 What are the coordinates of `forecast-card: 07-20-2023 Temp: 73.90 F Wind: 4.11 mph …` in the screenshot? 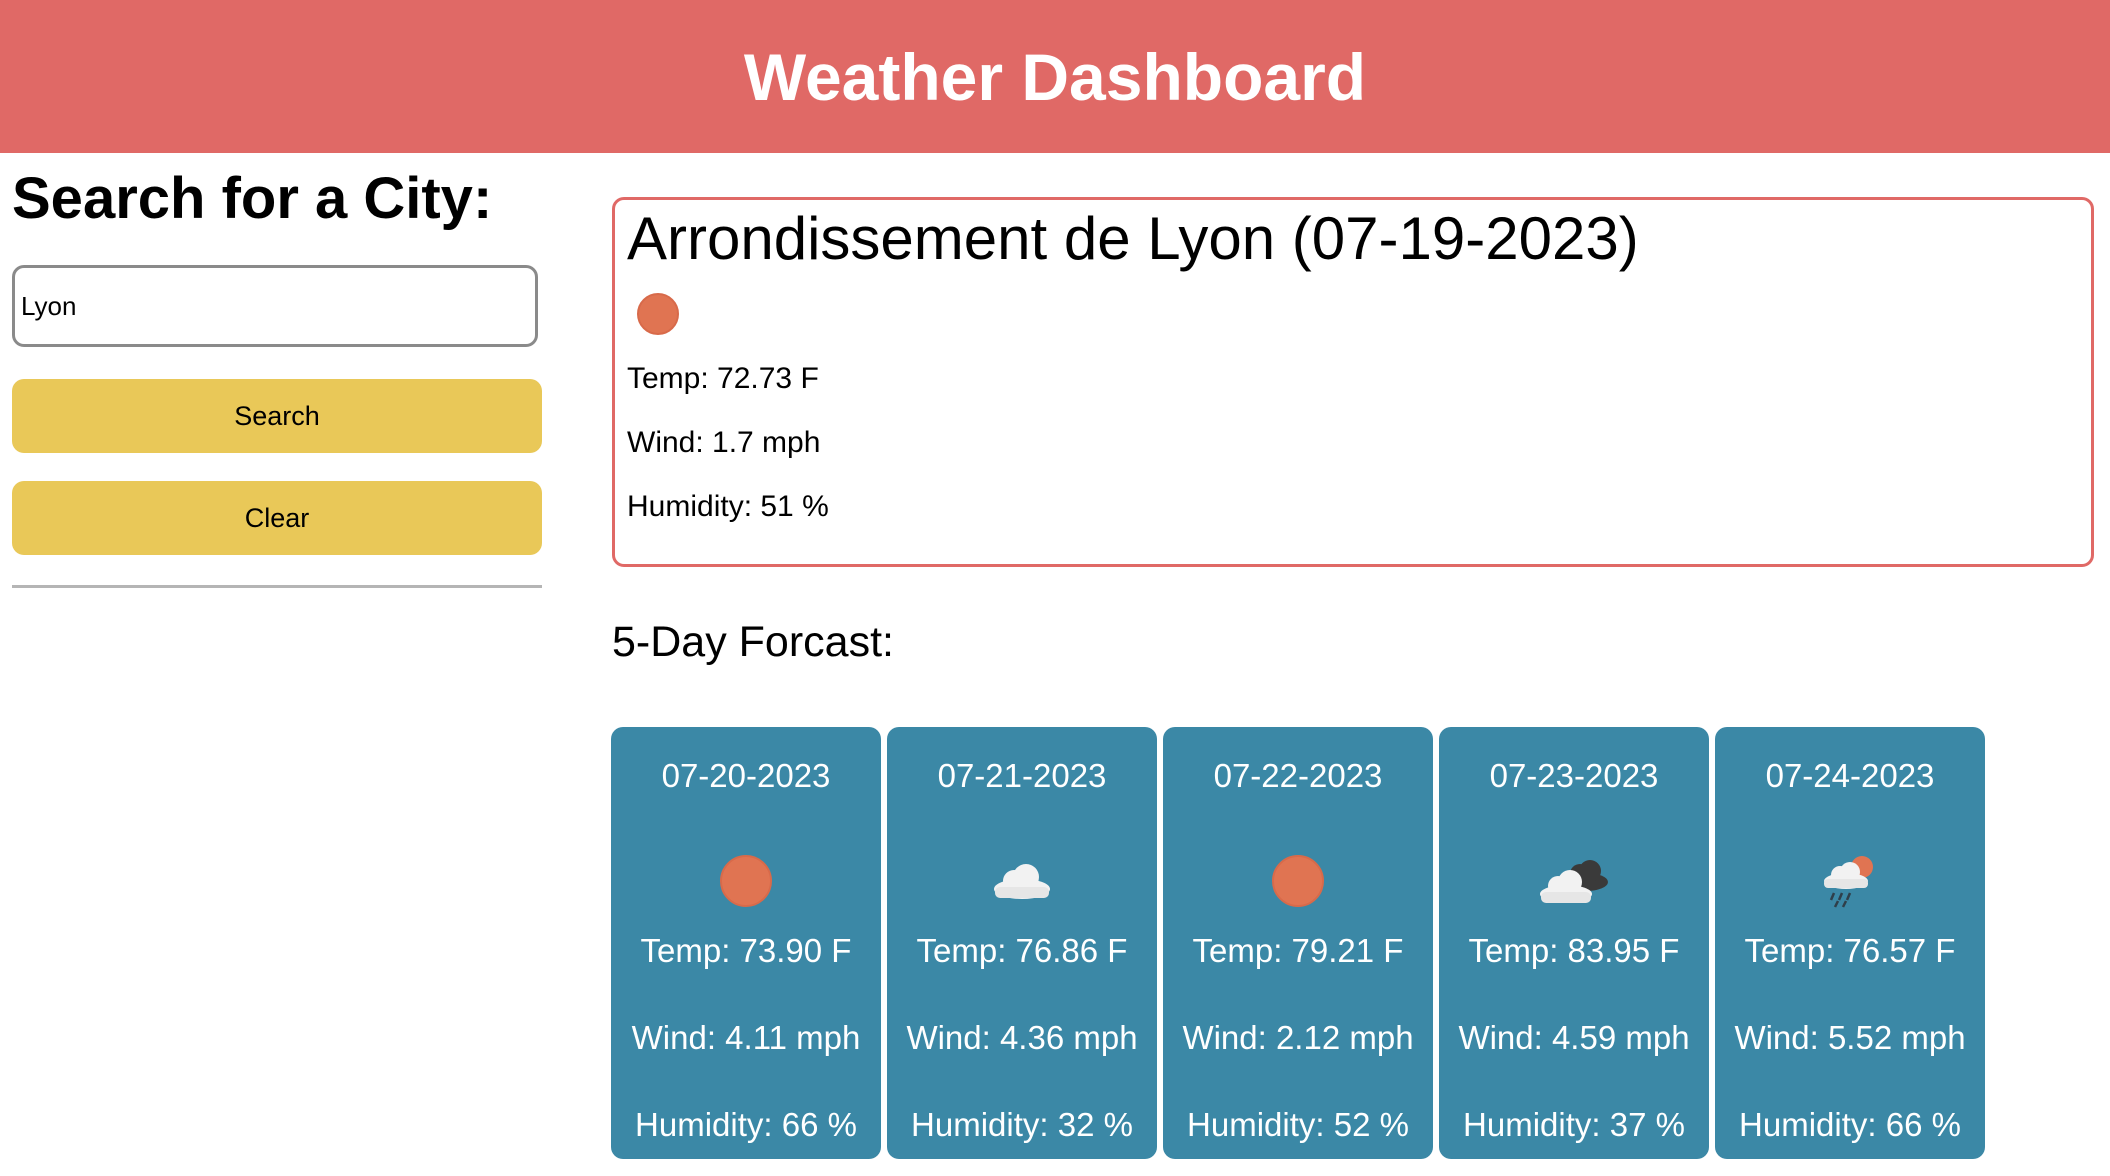 It's located at (746, 943).